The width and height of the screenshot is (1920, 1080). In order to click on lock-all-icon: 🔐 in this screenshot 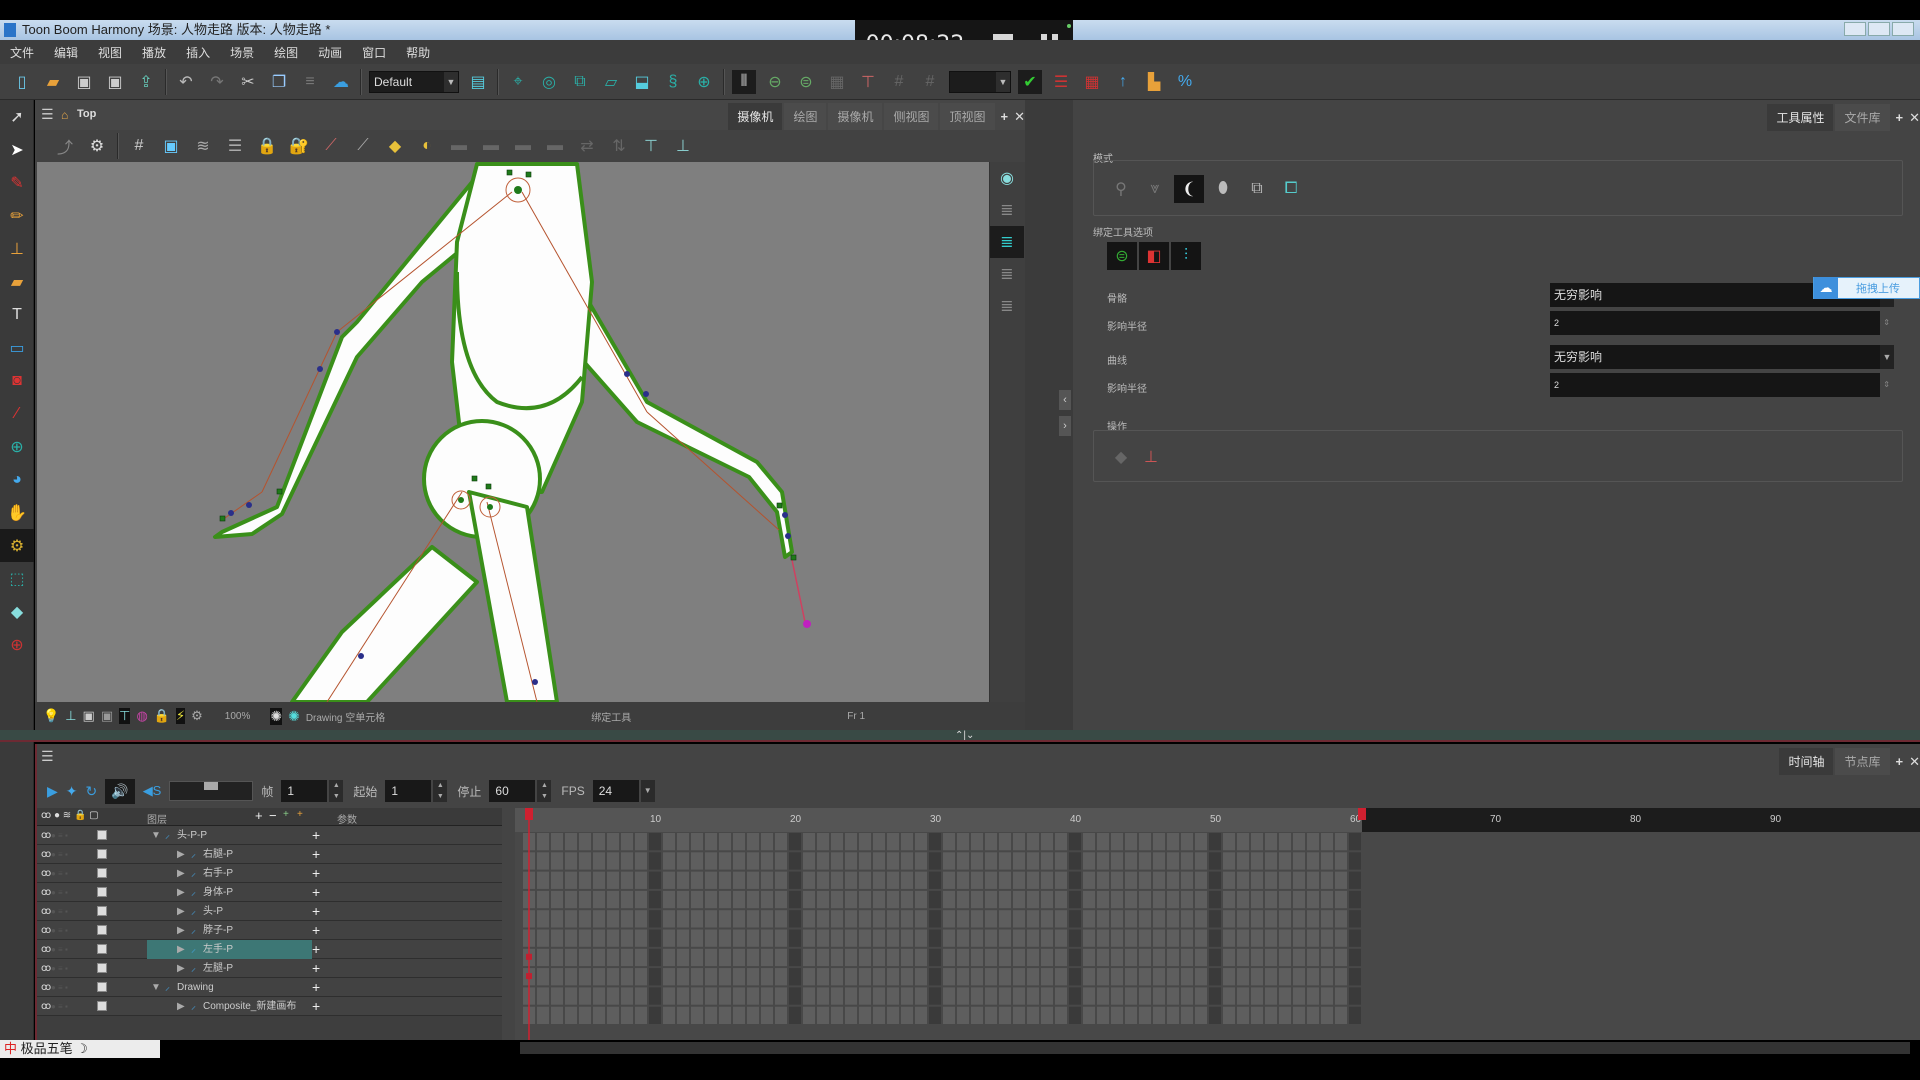, I will do `click(299, 146)`.